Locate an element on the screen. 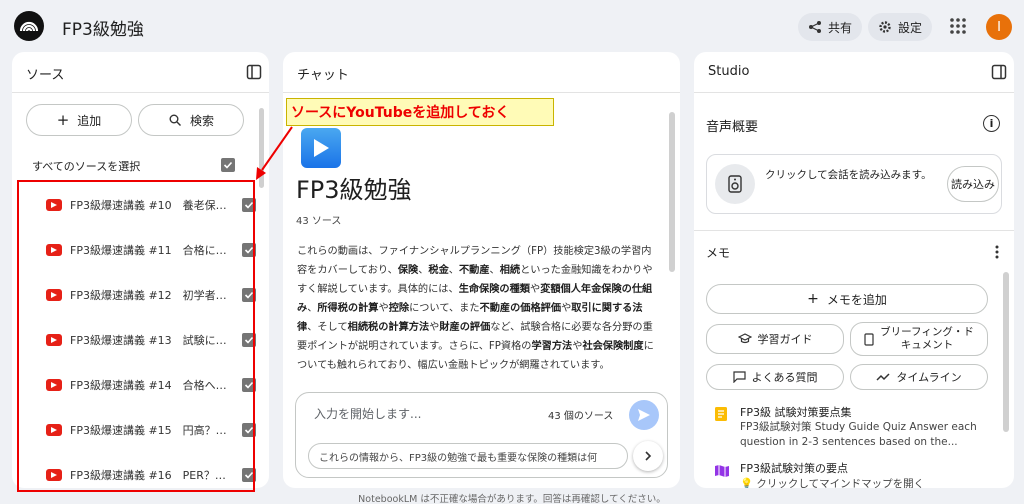  annotation-arrow is located at coordinates (274, 153).